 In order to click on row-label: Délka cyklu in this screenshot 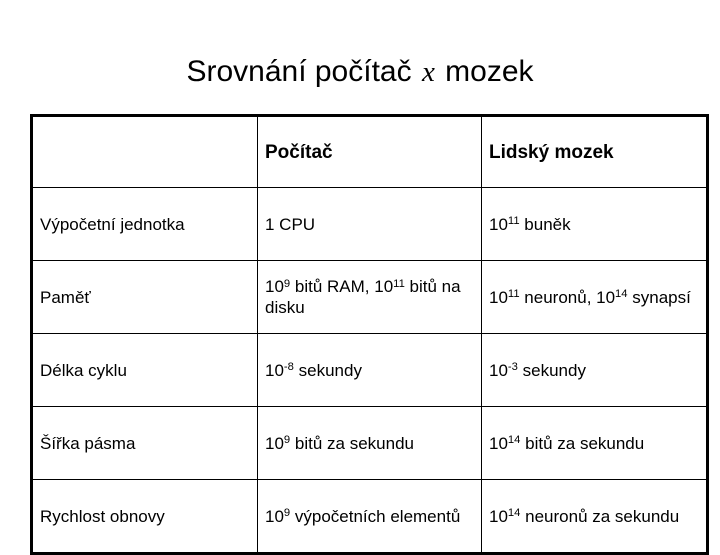, I will do `click(144, 370)`.